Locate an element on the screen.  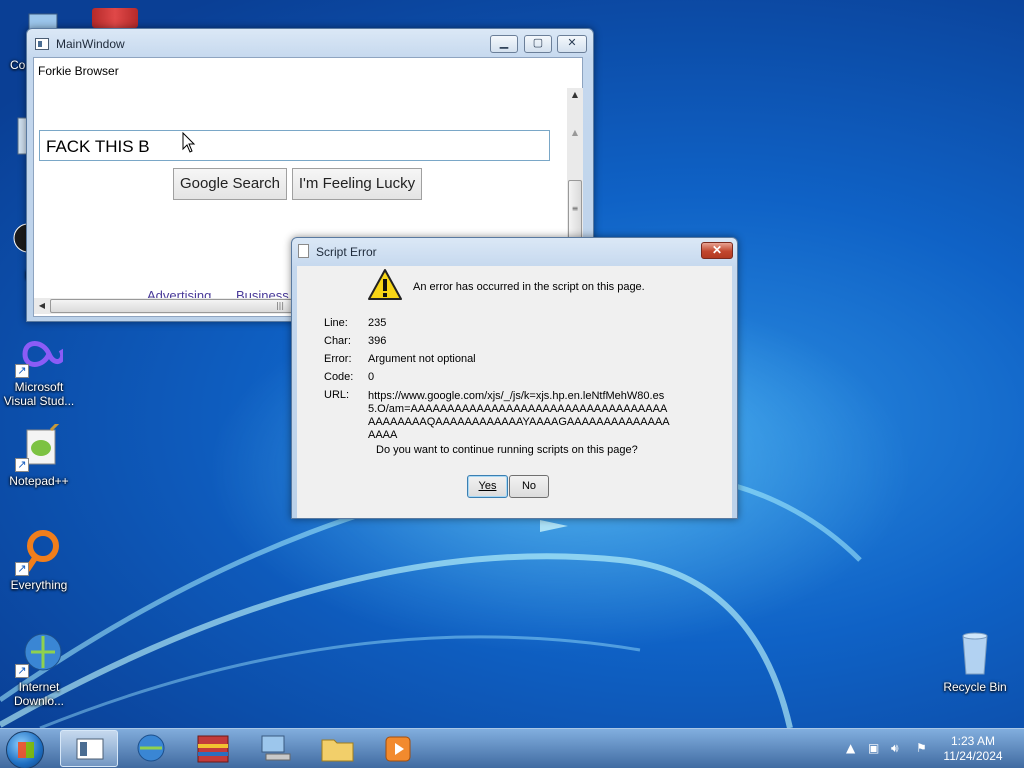
window-app-icon is located at coordinates (42, 44).